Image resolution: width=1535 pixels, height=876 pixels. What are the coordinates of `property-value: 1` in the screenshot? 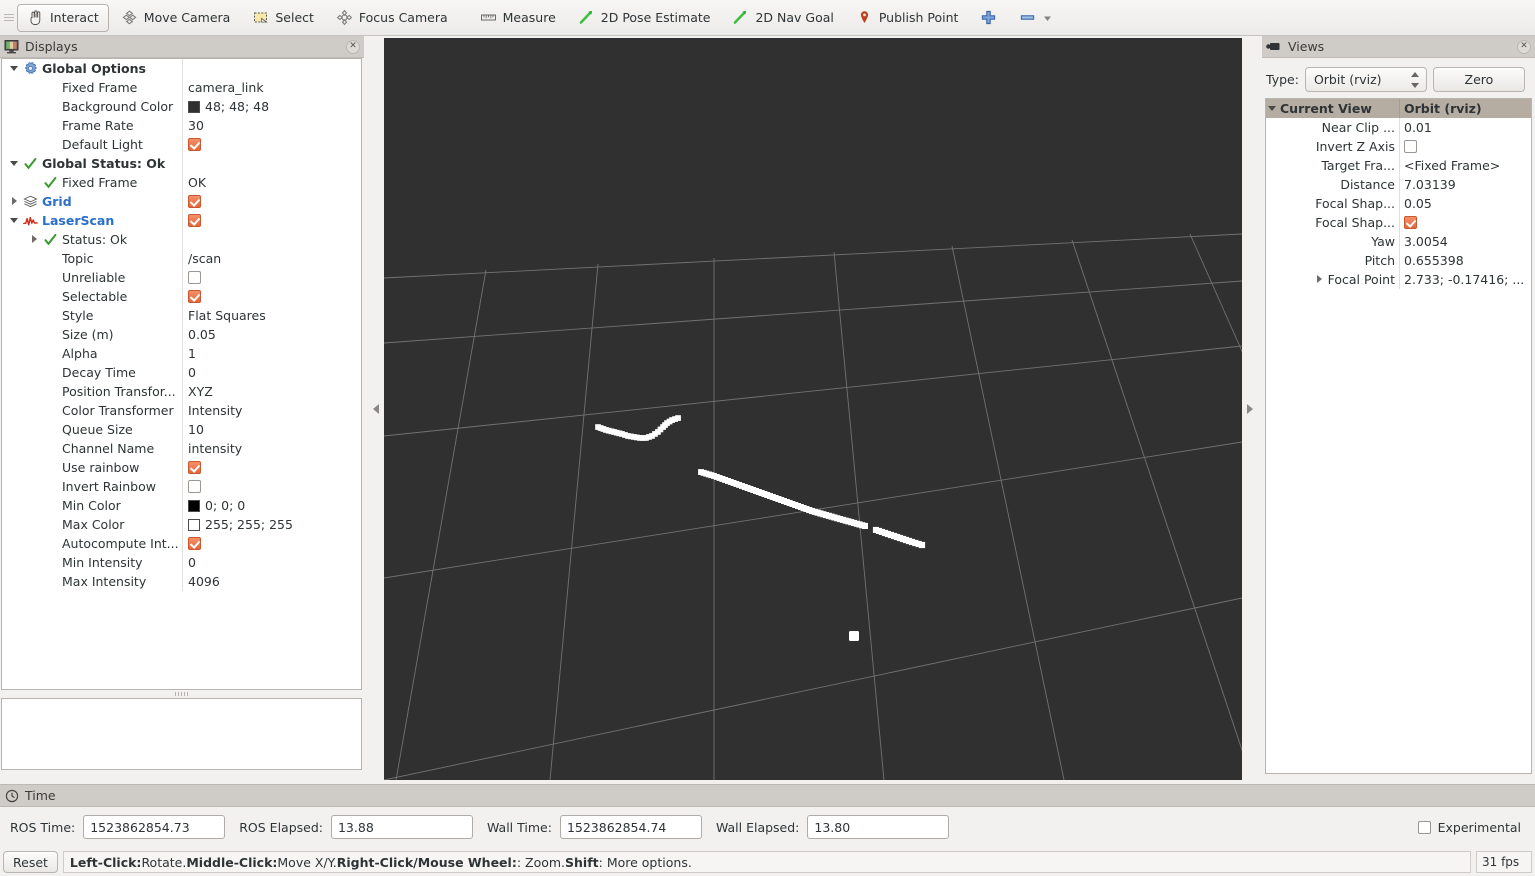 It's located at (271, 353).